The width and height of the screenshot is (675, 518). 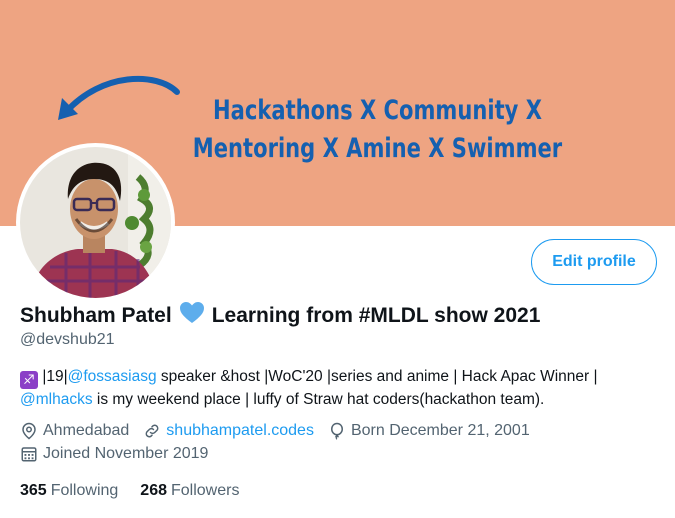 What do you see at coordinates (33, 490) in the screenshot?
I see `following-count: 365` at bounding box center [33, 490].